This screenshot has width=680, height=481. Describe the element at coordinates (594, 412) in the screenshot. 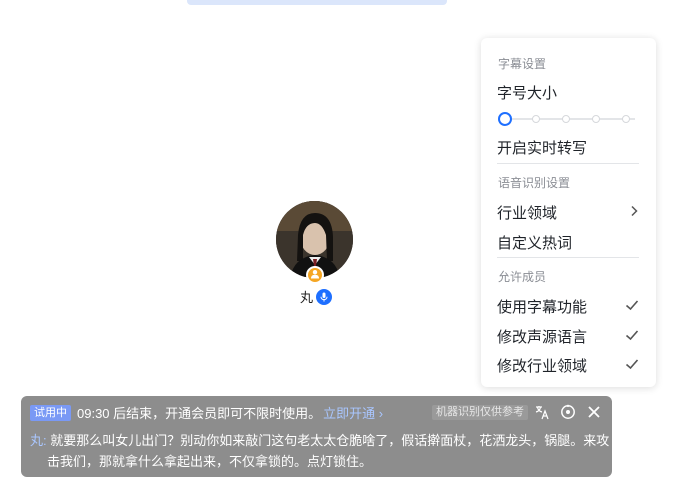

I see `close-icon` at that location.